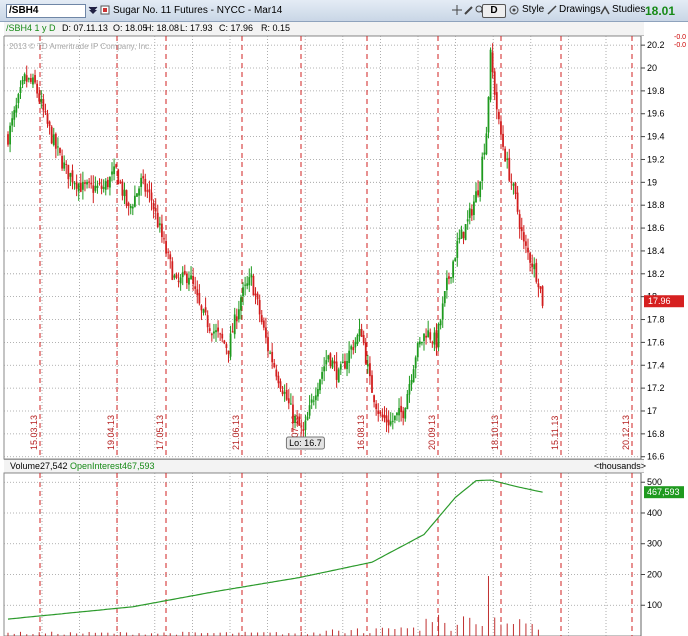 This screenshot has height=636, width=688. What do you see at coordinates (96, 466) in the screenshot?
I see `oi-label: OpenInterest` at bounding box center [96, 466].